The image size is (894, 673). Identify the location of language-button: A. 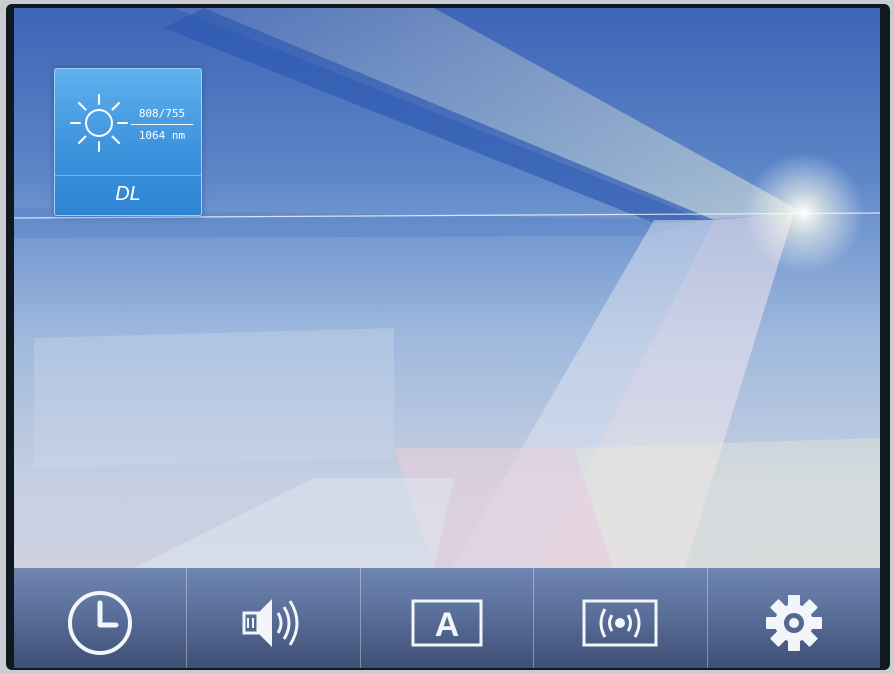
(448, 618).